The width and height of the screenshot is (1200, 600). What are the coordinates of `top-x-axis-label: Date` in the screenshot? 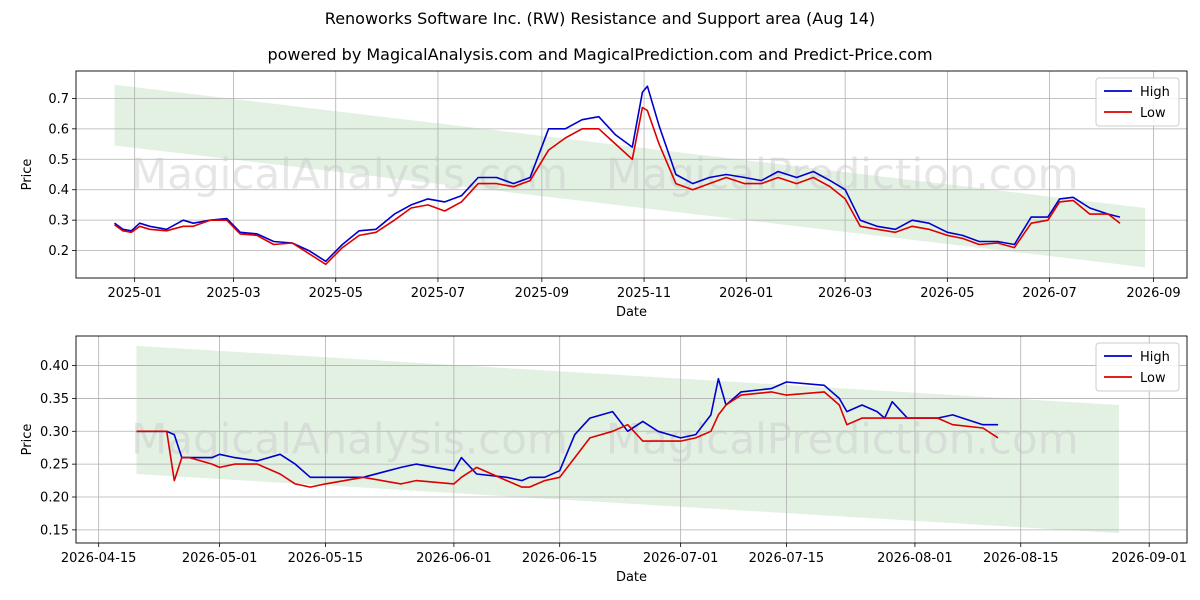 It's located at (631, 312).